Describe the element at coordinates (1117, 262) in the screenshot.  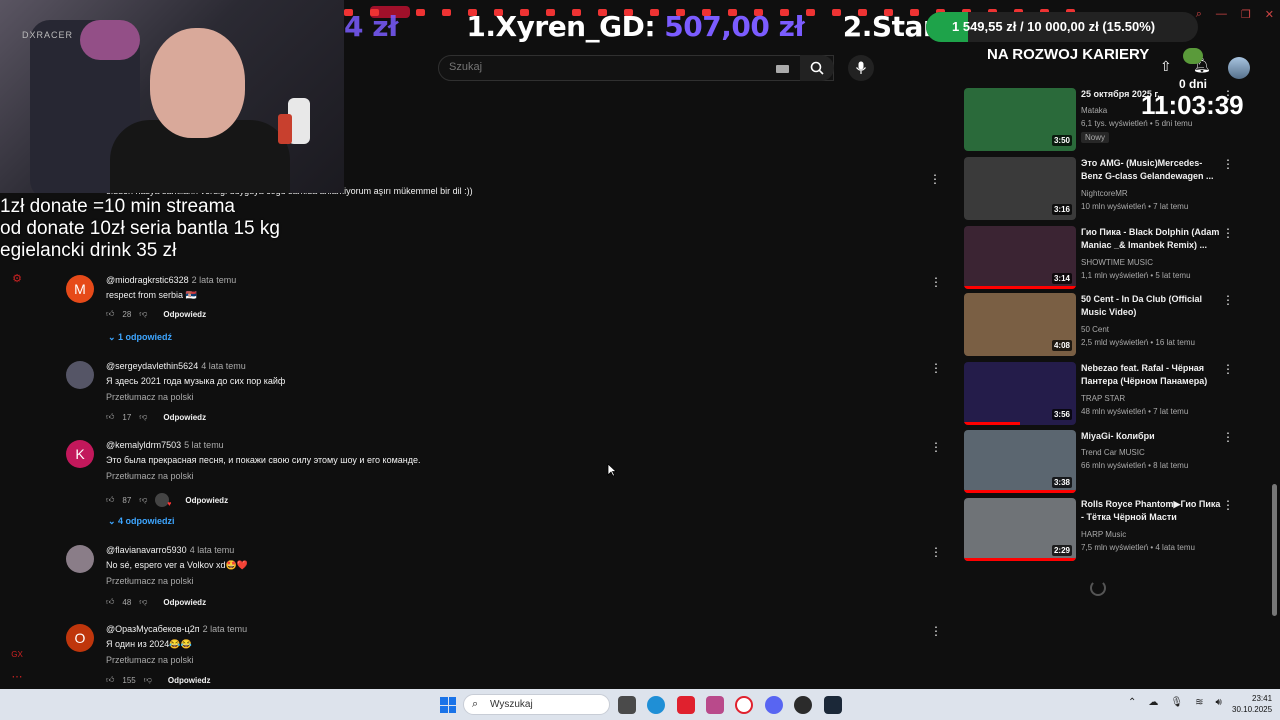
I see `video-channel: SHOWTIME MUSIC` at that location.